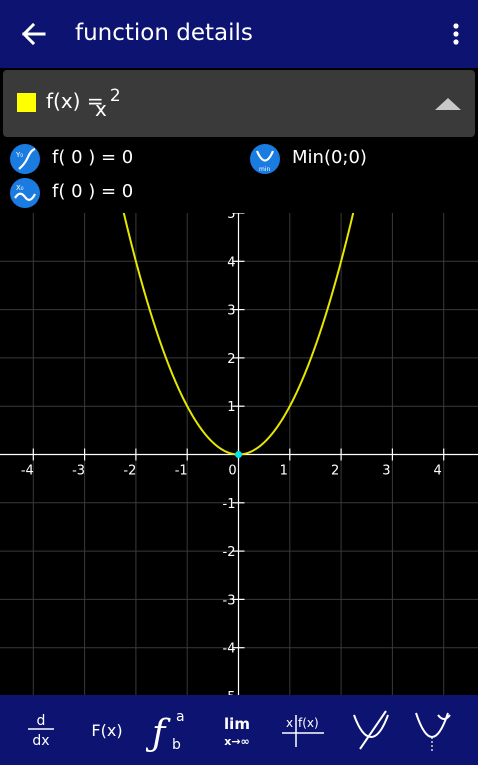 The image size is (478, 765). Describe the element at coordinates (438, 471) in the screenshot. I see `x-tick-label: 4` at that location.